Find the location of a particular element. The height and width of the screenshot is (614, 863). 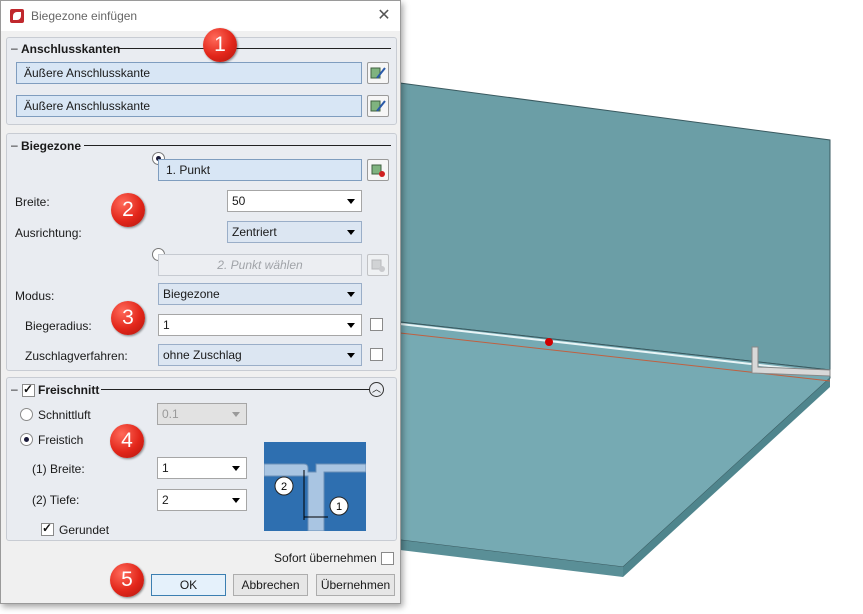

ausrichtung-value: Zentriert is located at coordinates (254, 232).